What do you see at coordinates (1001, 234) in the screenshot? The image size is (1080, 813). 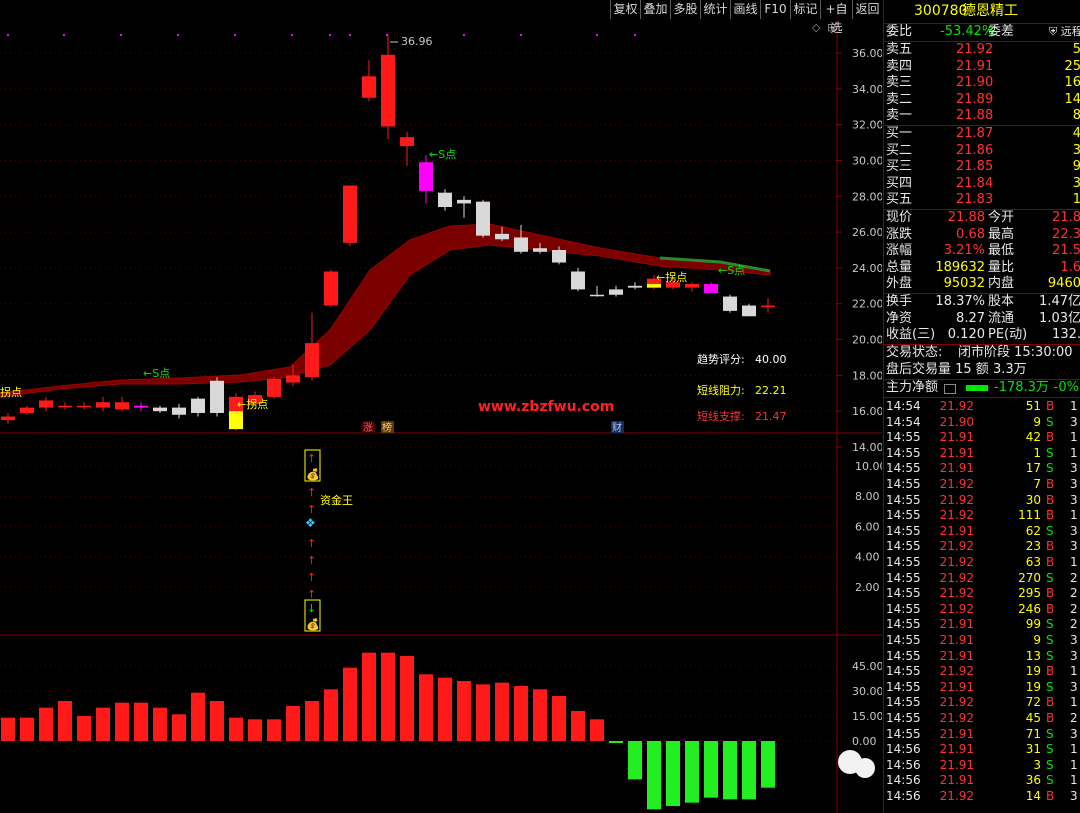 I see `quote-label: 最高` at bounding box center [1001, 234].